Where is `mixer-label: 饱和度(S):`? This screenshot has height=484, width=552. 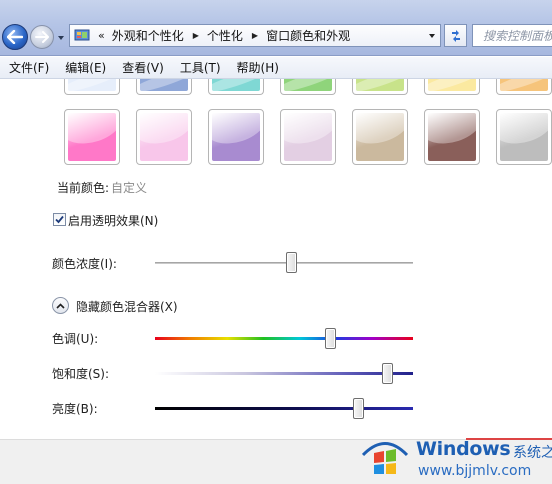
mixer-label: 饱和度(S): is located at coordinates (81, 374).